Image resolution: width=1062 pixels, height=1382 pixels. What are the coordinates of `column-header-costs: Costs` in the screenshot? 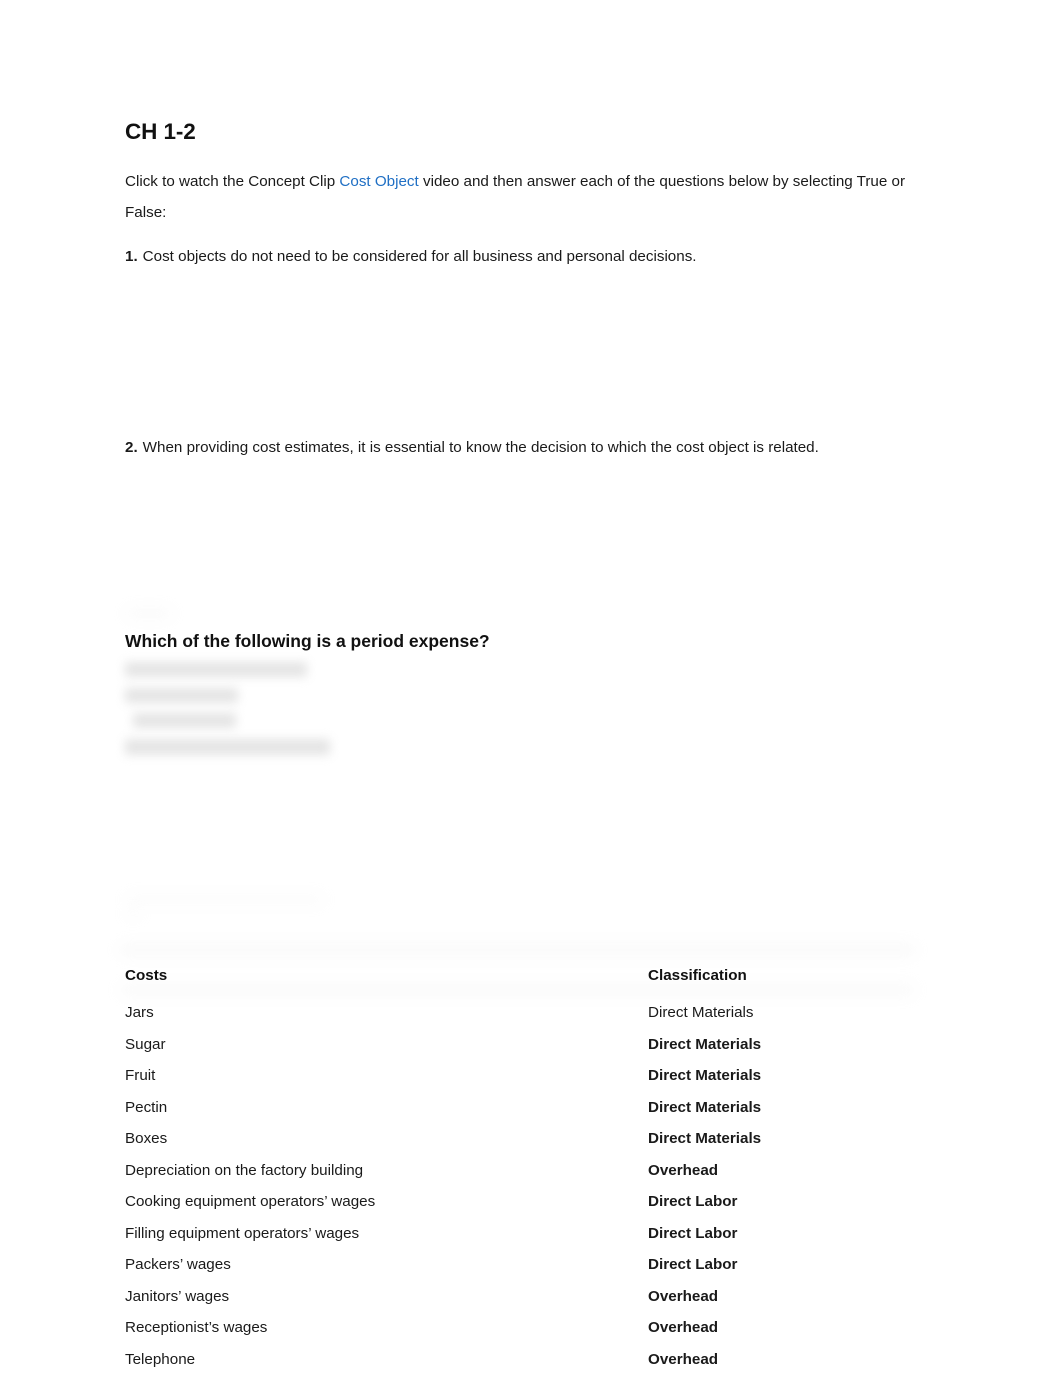 It's located at (386, 985).